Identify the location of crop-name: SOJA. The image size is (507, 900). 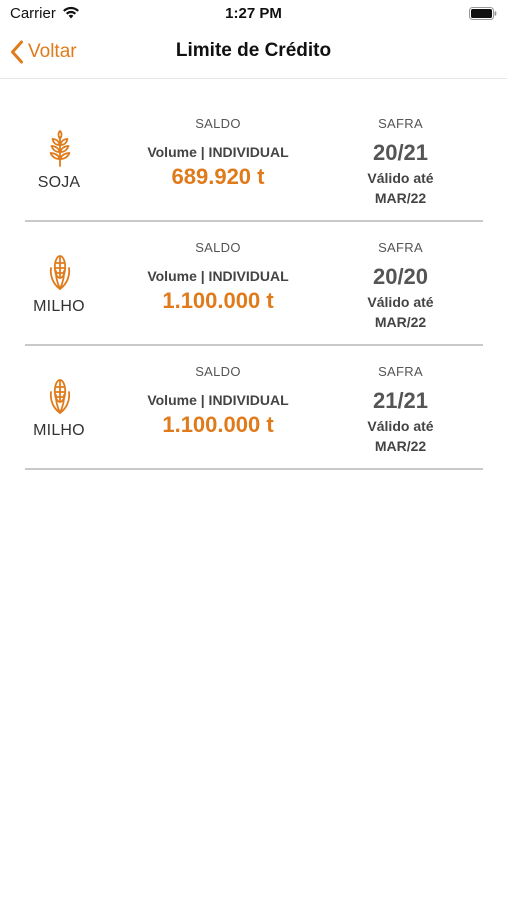
(59, 182).